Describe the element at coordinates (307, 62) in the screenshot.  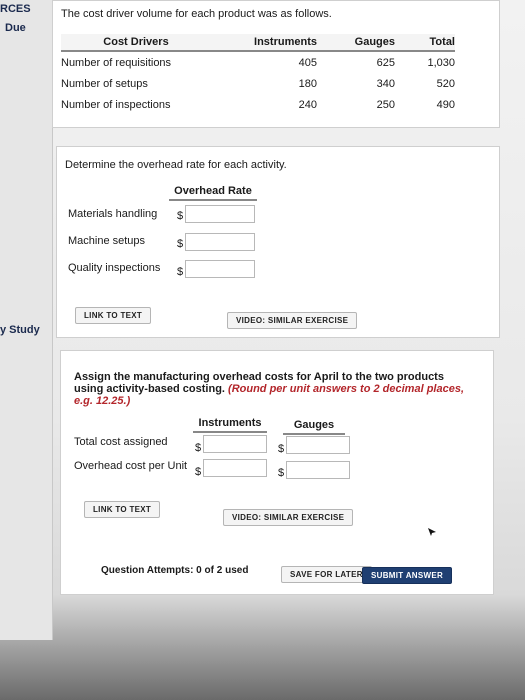
I see `cell-instruments: 405` at that location.